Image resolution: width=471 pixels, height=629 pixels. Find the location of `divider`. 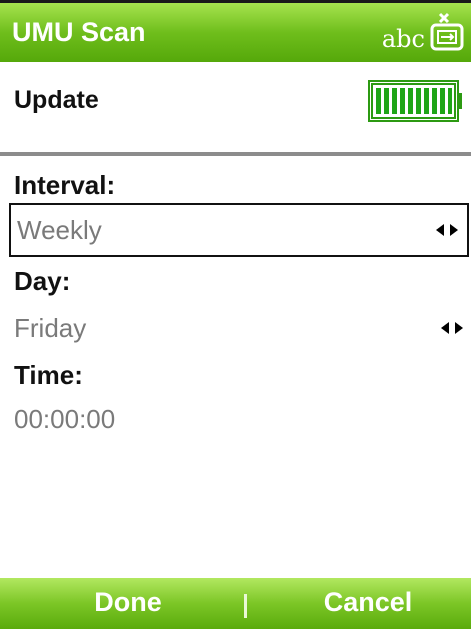

divider is located at coordinates (235, 154).